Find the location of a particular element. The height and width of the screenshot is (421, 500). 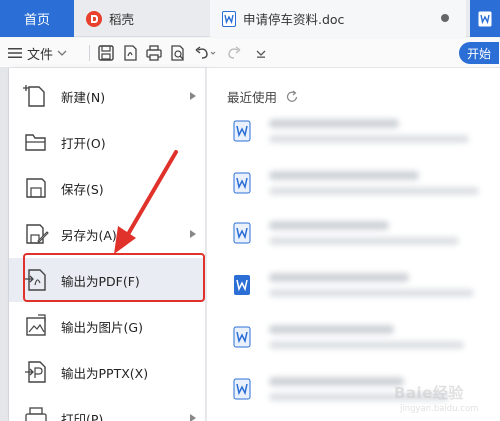

tab-daoke: 稻壳 is located at coordinates (141, 18).